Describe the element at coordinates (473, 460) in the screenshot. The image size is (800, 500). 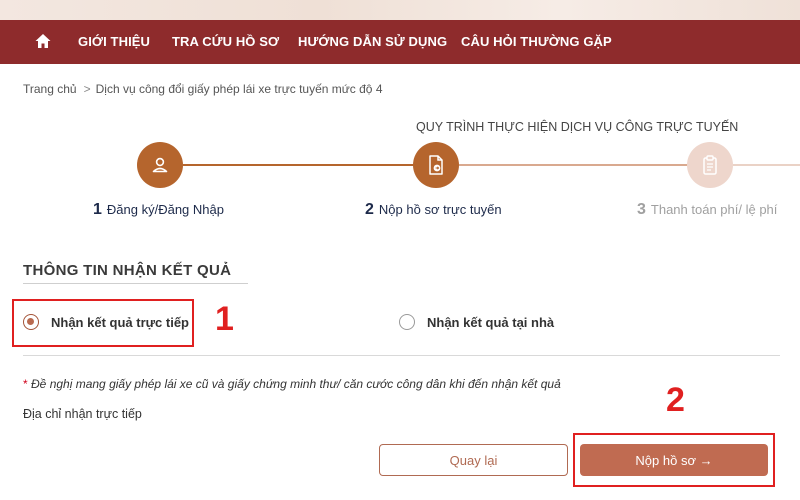
I see `back-button: Quay lại` at that location.